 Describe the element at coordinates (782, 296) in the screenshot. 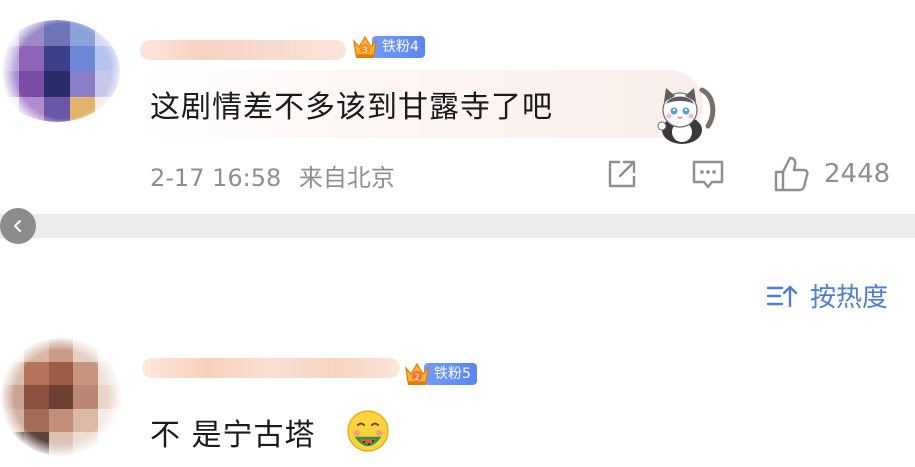

I see `sort-icon` at that location.